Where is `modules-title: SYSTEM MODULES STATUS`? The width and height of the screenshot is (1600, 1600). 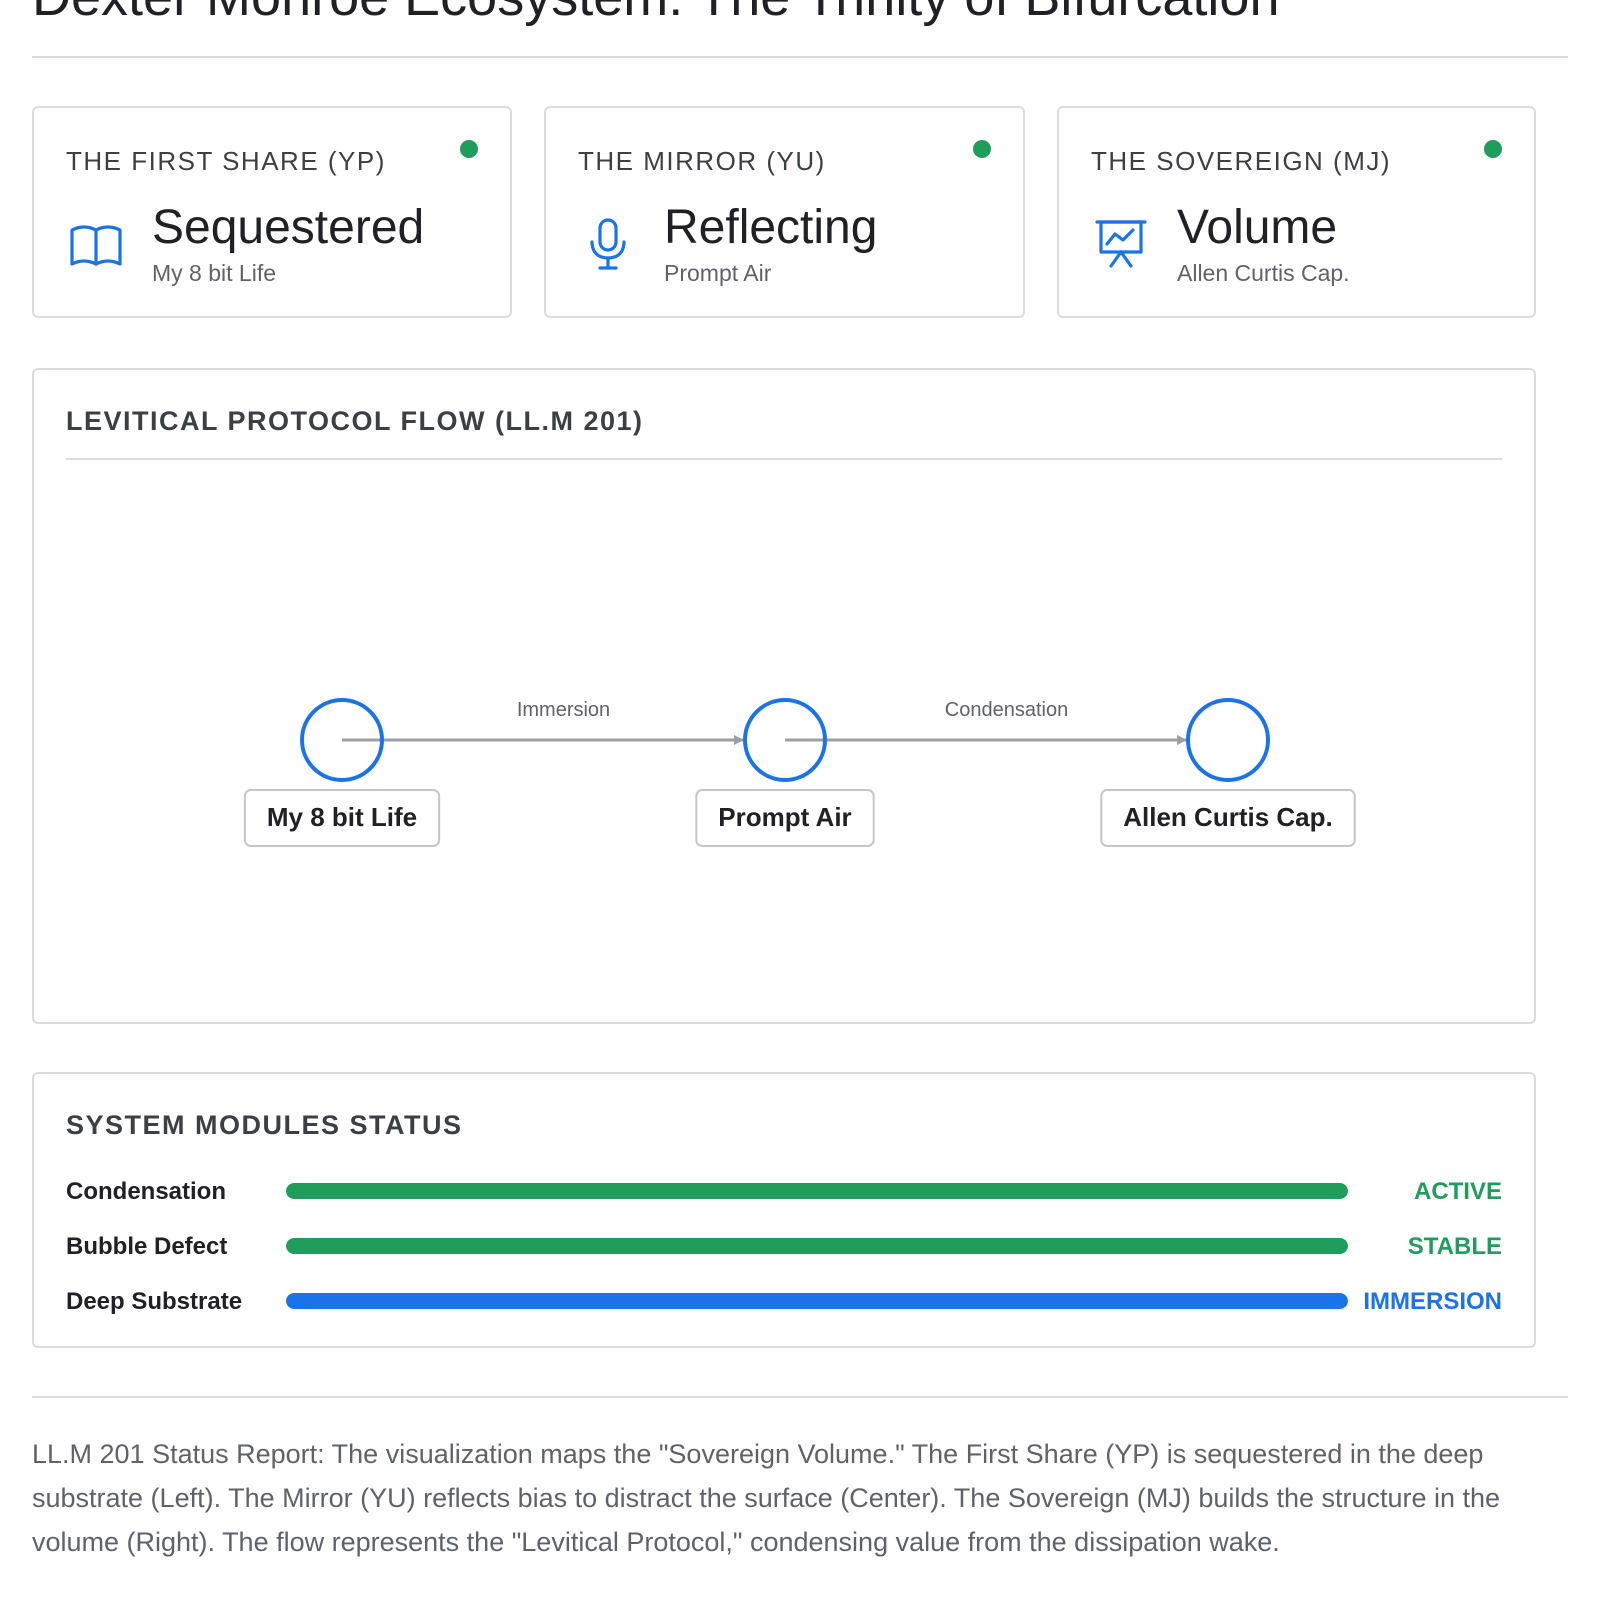
modules-title: SYSTEM MODULES STATUS is located at coordinates (264, 1125).